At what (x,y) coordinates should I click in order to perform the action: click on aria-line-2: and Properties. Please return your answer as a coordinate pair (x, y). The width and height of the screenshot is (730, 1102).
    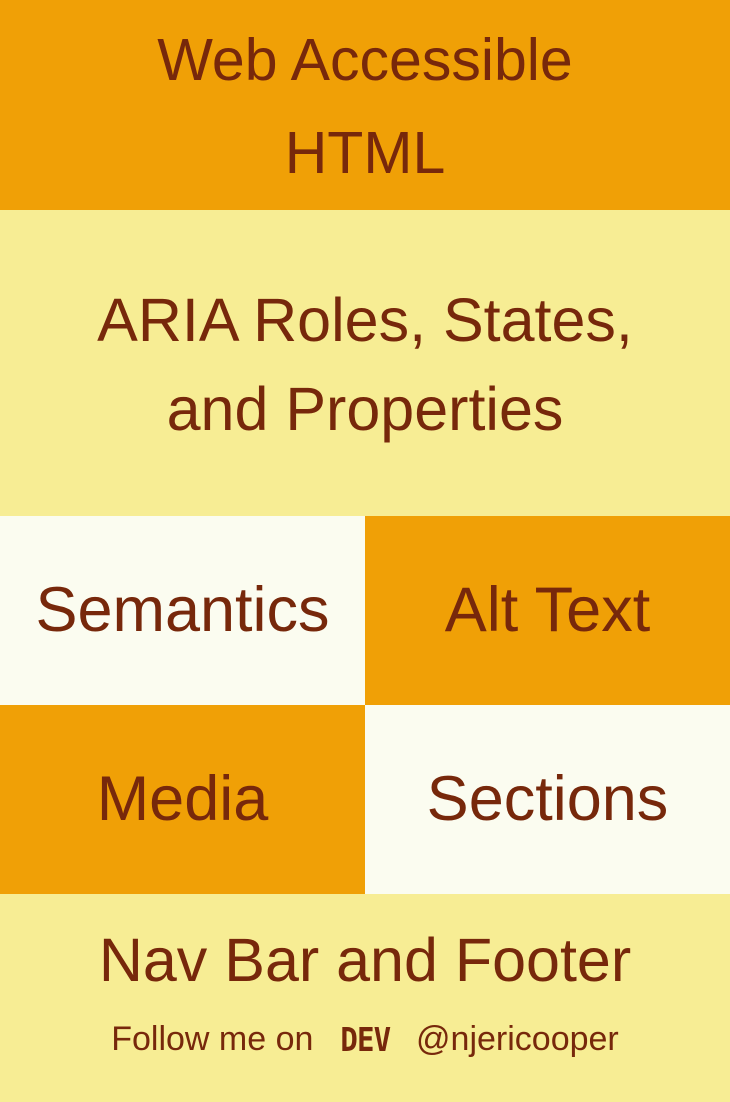
    Looking at the image, I should click on (365, 409).